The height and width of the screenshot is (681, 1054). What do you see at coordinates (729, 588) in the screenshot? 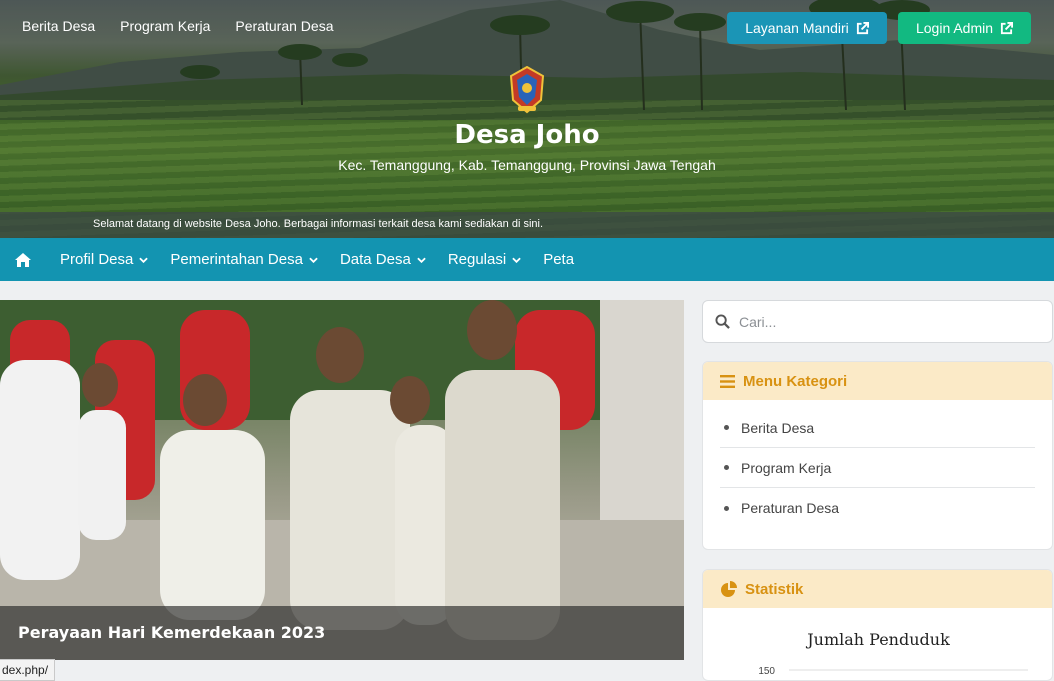
I see `pie-chart-icon` at bounding box center [729, 588].